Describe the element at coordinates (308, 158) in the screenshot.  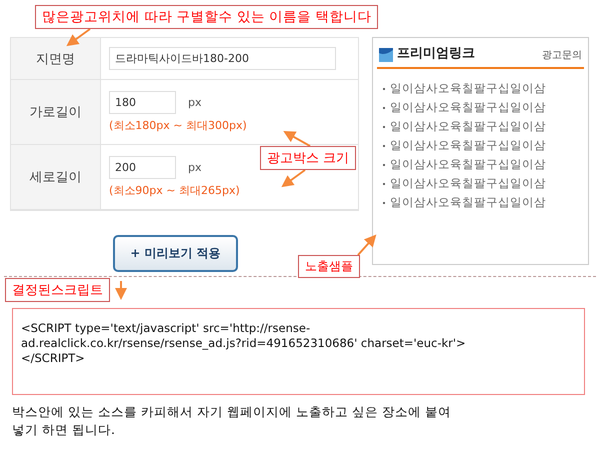
I see `annotation-label: 광고박스 크기` at that location.